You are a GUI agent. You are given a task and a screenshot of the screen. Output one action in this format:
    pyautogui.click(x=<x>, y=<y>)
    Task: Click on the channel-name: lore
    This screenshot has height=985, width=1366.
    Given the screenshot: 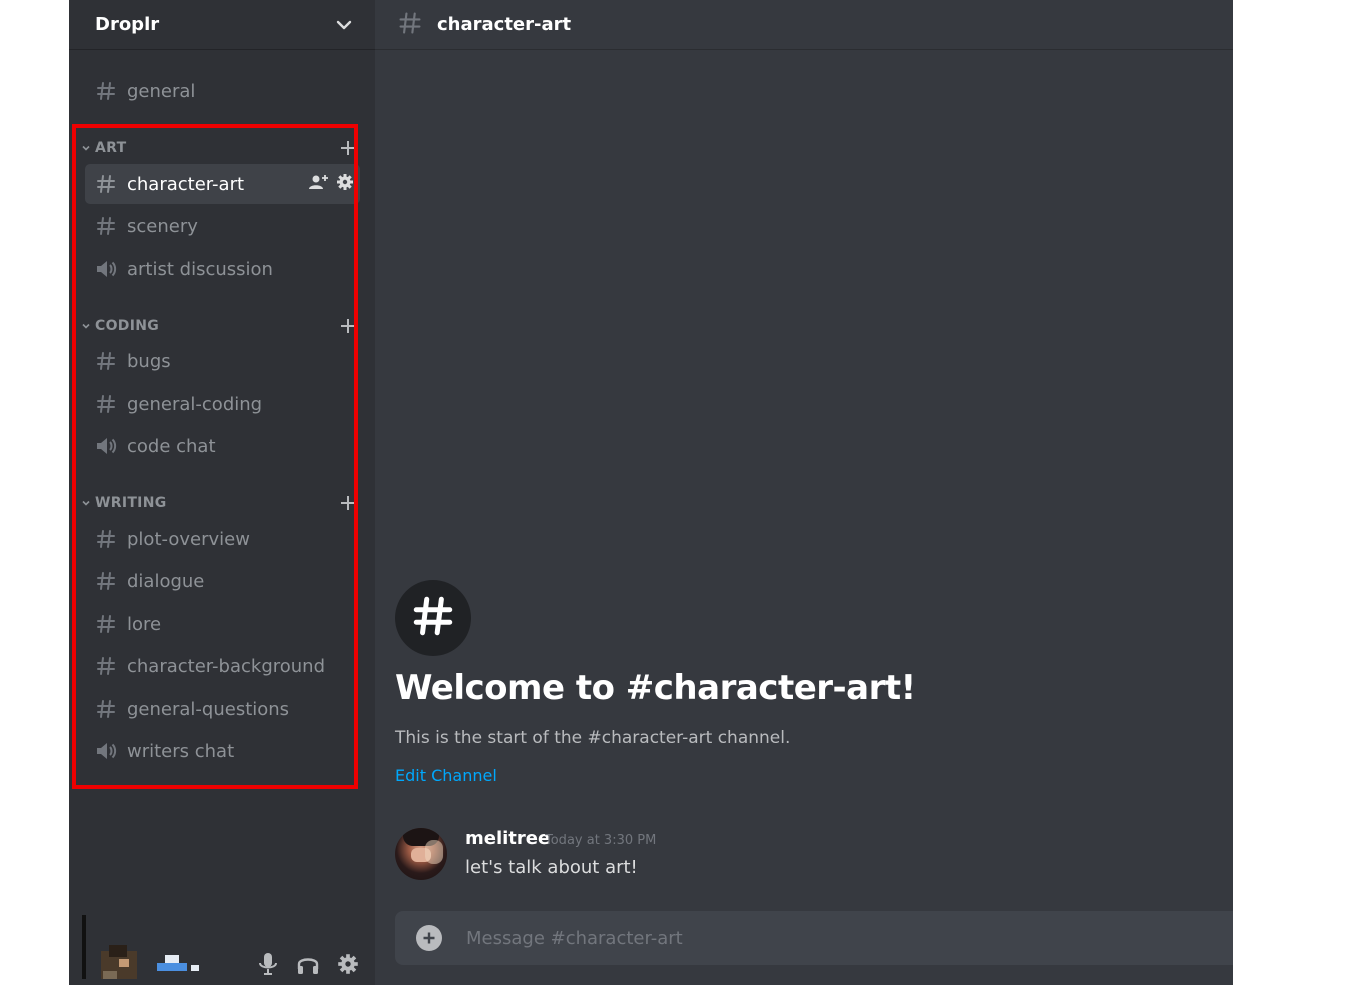 What is the action you would take?
    pyautogui.click(x=144, y=624)
    